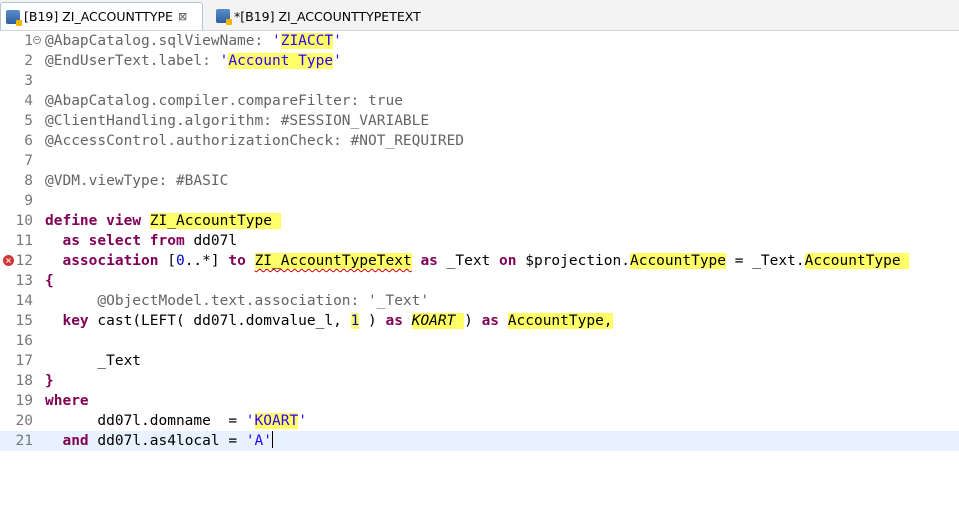  Describe the element at coordinates (24, 261) in the screenshot. I see `line-number: 12` at that location.